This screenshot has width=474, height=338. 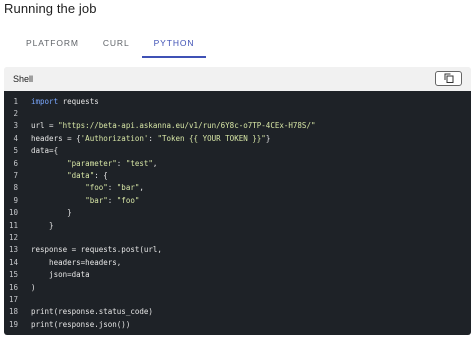 I want to click on code-string: "data", so click(x=81, y=176).